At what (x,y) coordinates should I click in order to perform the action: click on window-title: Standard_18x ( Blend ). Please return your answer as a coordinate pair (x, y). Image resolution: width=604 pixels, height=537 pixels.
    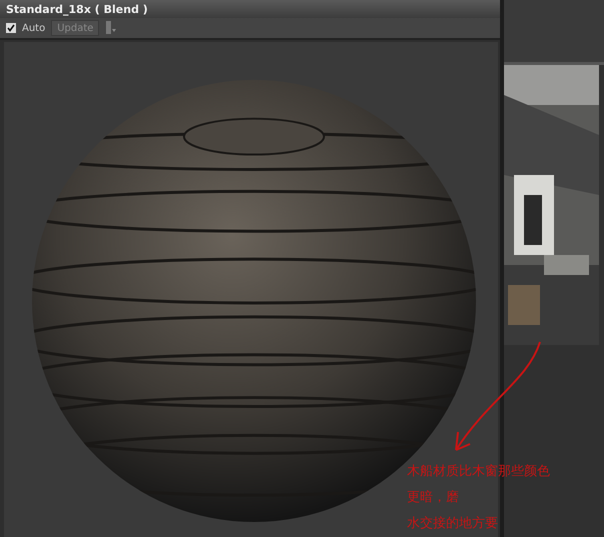
    Looking at the image, I should click on (250, 9).